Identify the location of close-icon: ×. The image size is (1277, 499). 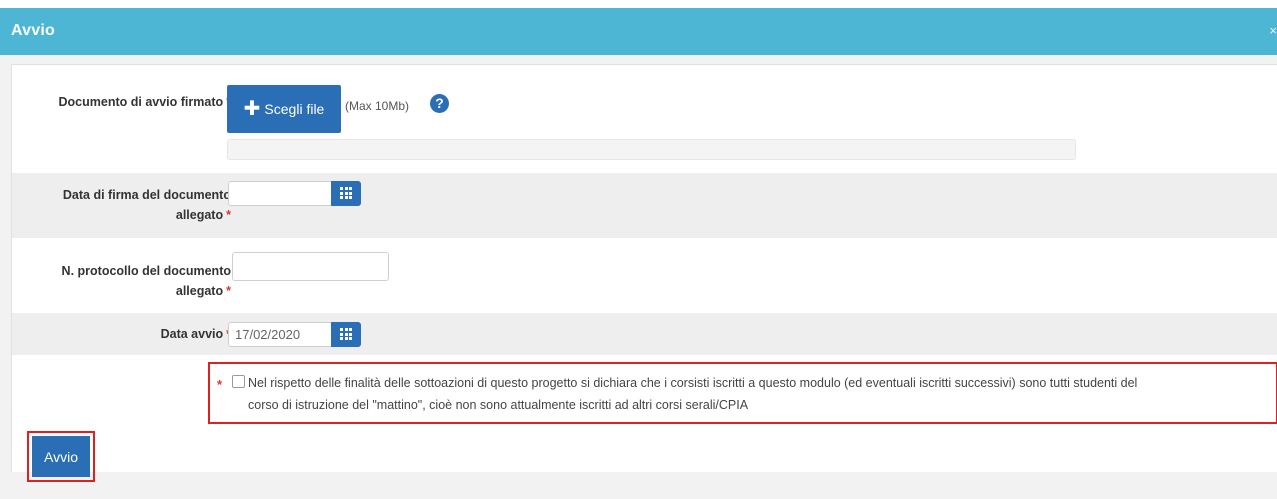
(1273, 30).